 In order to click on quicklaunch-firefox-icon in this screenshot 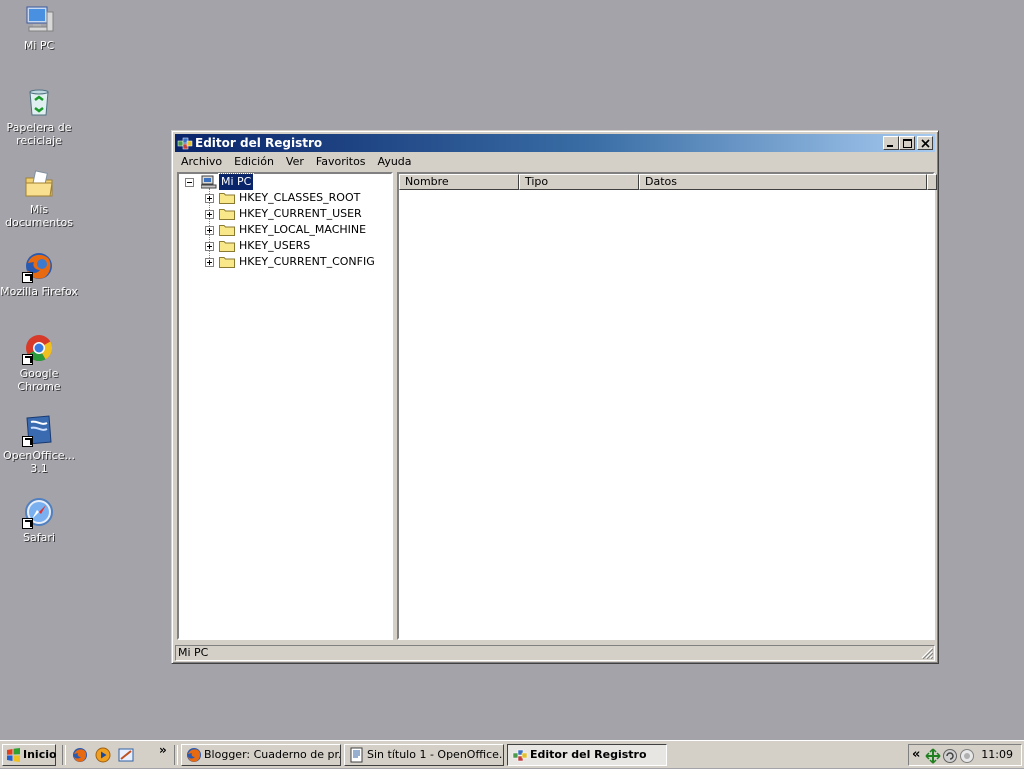, I will do `click(80, 755)`.